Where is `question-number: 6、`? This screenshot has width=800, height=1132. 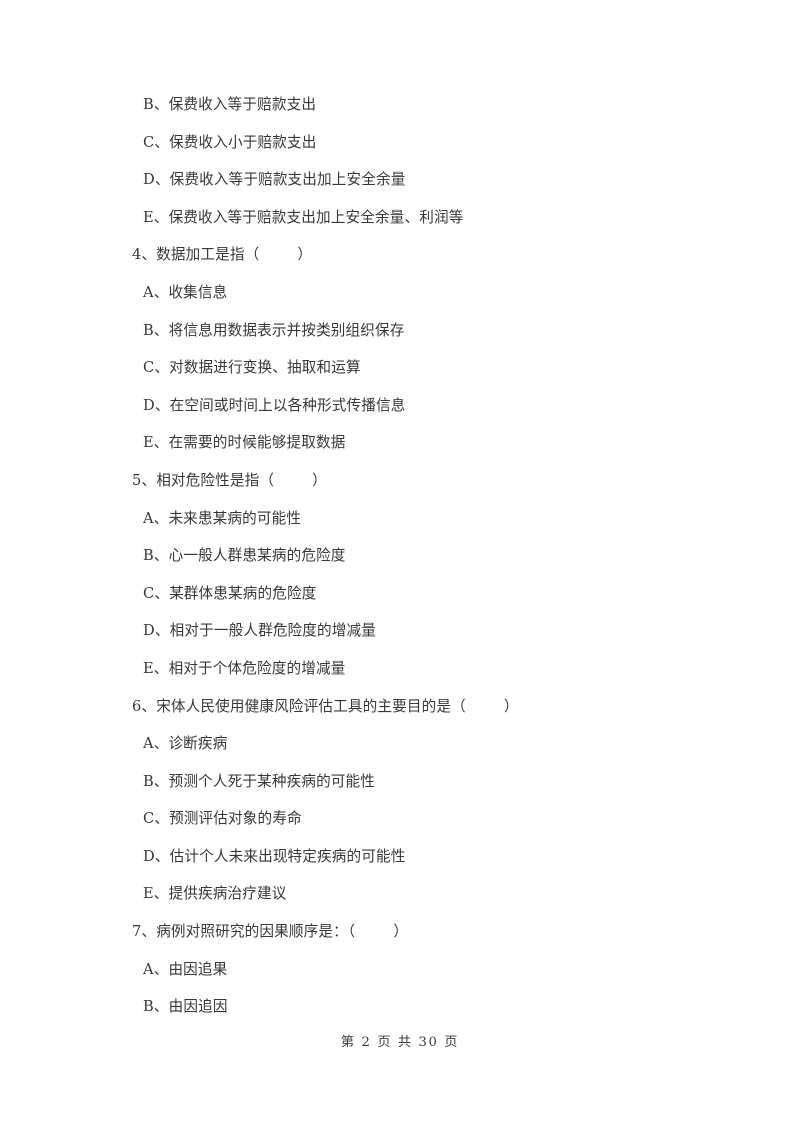
question-number: 6、 is located at coordinates (144, 706).